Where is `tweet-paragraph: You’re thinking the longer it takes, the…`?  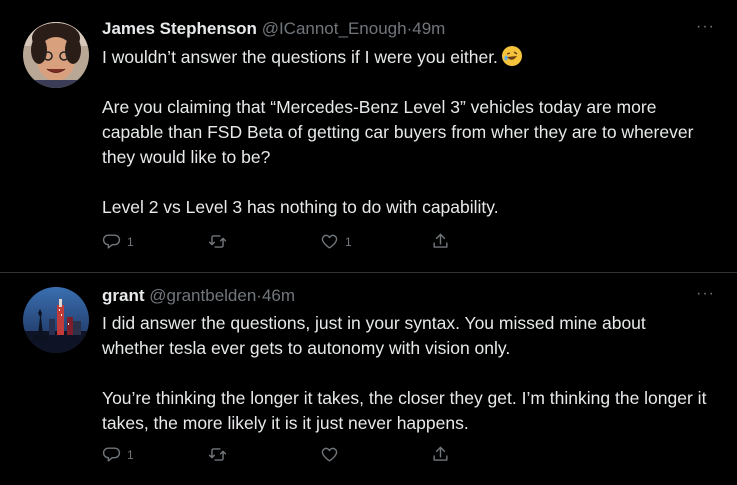
tweet-paragraph: You’re thinking the longer it takes, the… is located at coordinates (404, 410).